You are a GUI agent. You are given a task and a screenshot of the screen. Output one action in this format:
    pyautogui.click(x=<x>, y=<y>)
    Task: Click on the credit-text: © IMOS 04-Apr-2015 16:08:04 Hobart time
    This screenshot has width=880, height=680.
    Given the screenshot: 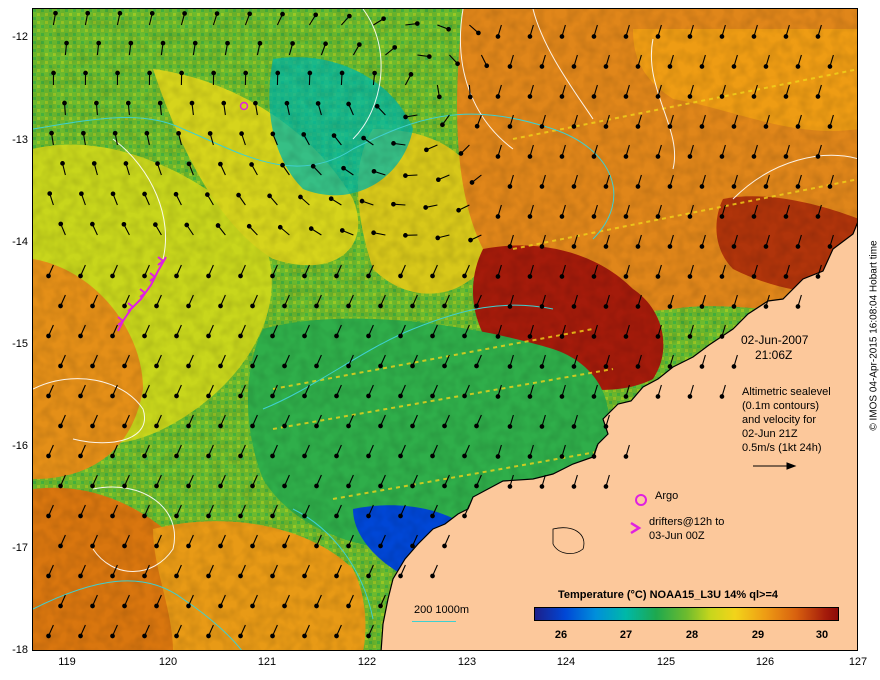 What is the action you would take?
    pyautogui.click(x=874, y=335)
    